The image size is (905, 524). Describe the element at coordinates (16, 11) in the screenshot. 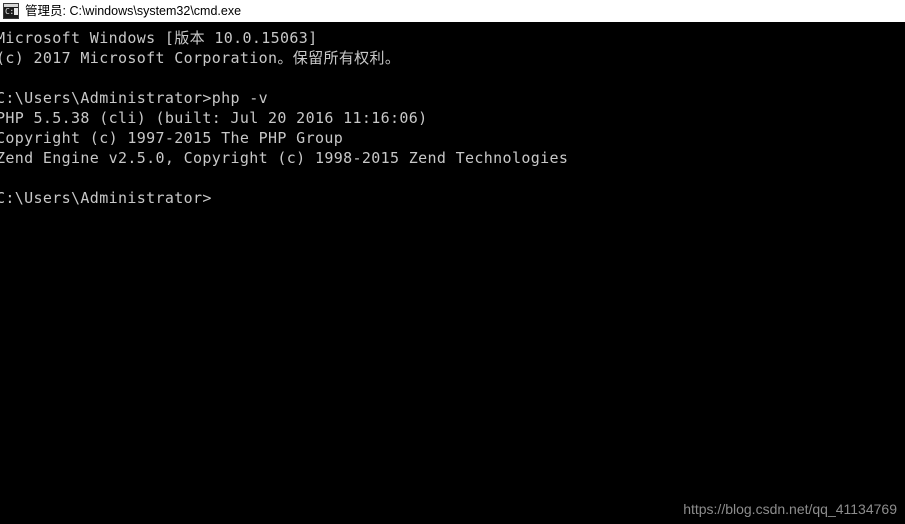

I see `cmd-icon-cursor` at that location.